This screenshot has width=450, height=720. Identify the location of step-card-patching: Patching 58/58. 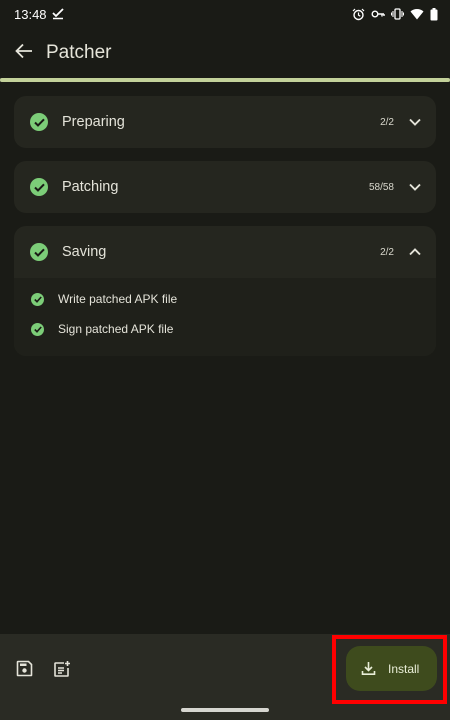
(225, 187).